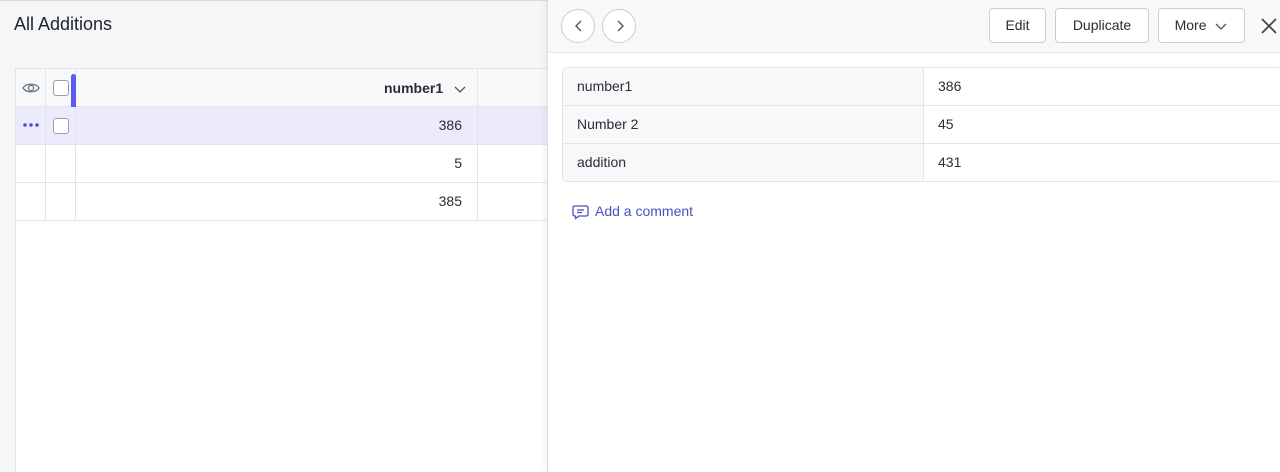  Describe the element at coordinates (31, 88) in the screenshot. I see `eye-icon` at that location.